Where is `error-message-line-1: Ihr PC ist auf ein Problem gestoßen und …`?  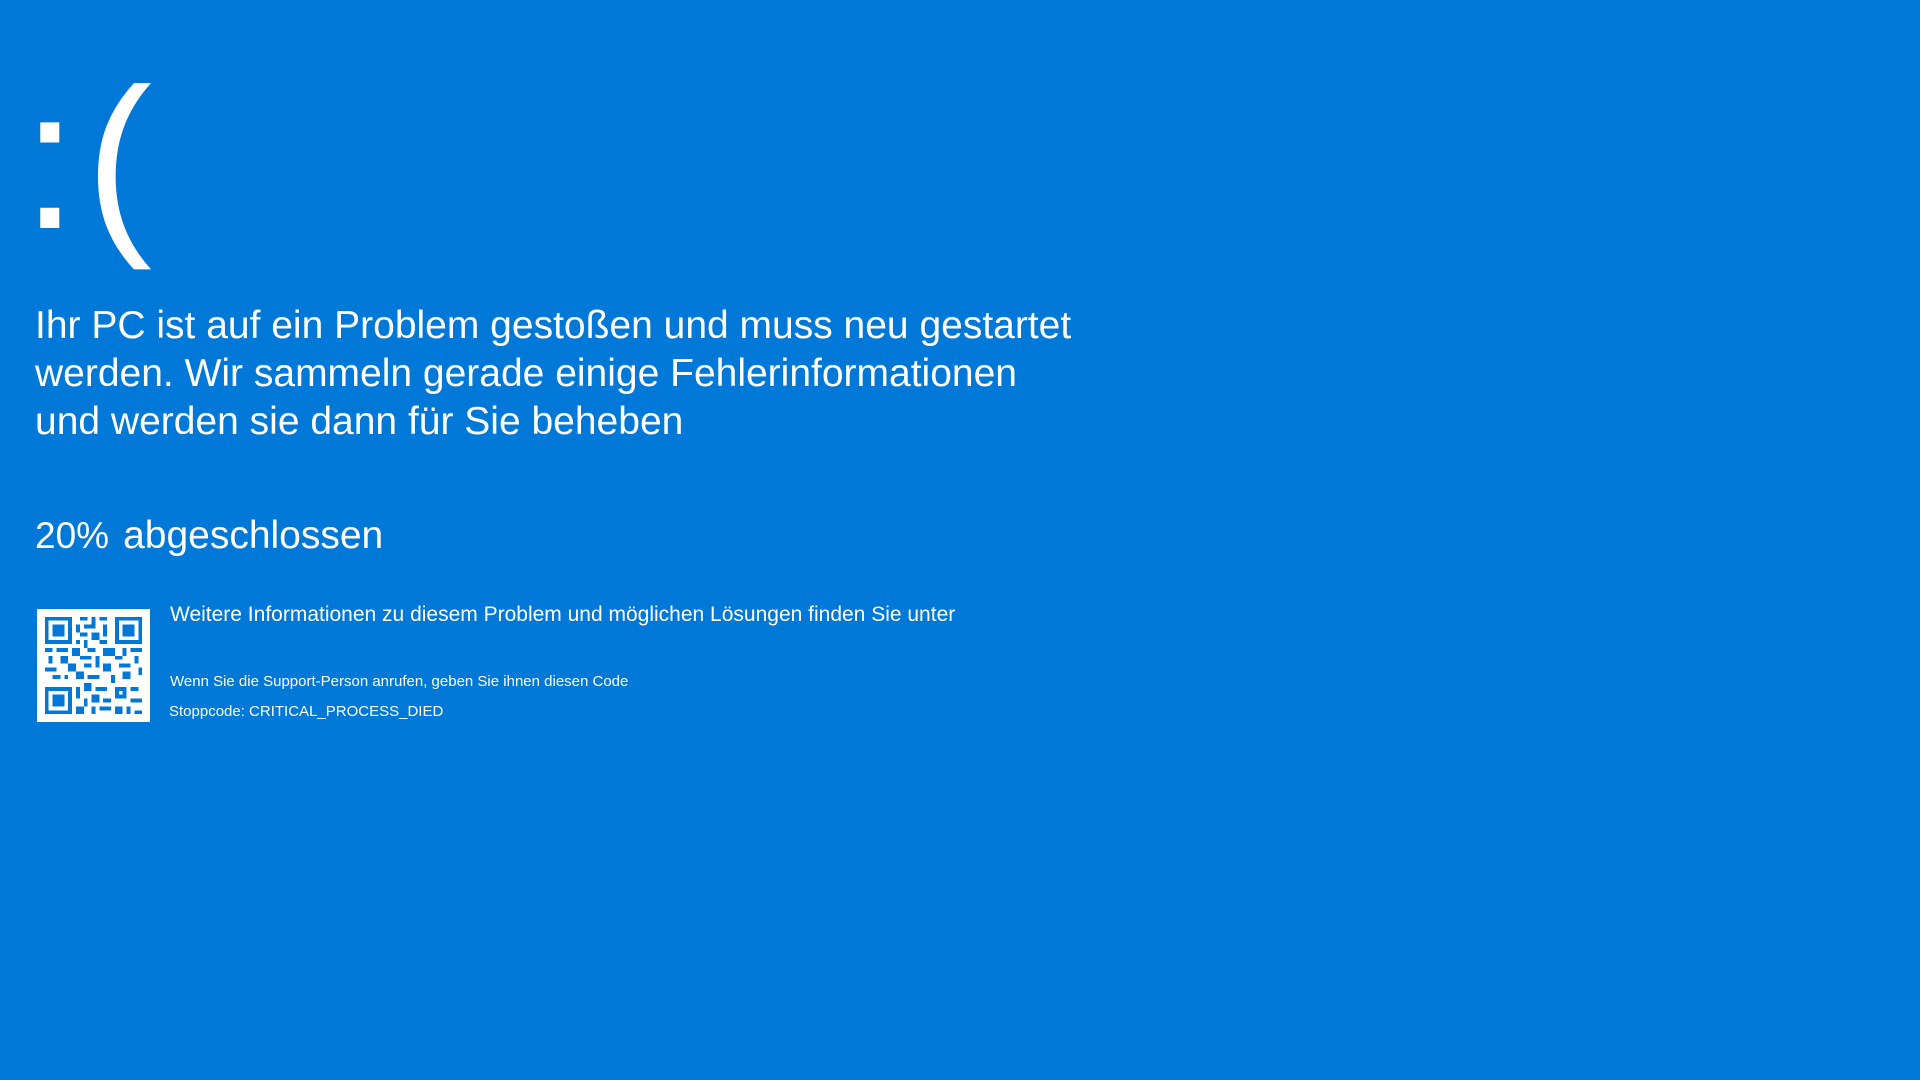 error-message-line-1: Ihr PC ist auf ein Problem gestoßen und … is located at coordinates (553, 325).